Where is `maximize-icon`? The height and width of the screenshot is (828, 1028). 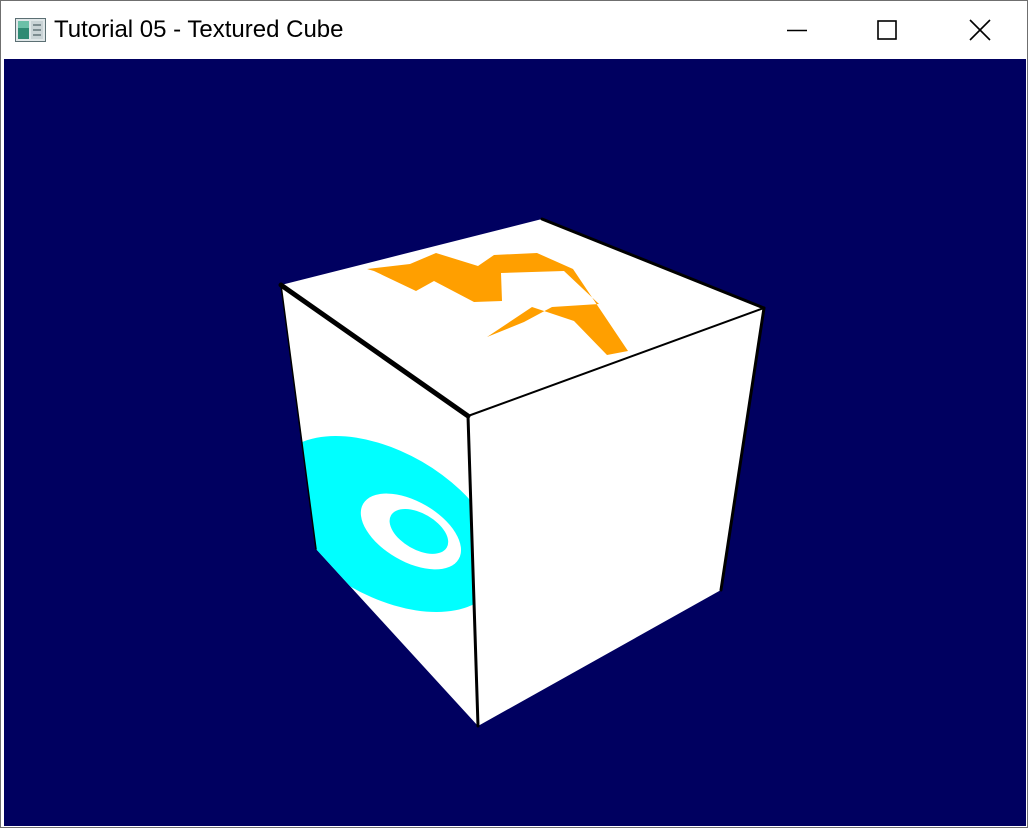
maximize-icon is located at coordinates (887, 29).